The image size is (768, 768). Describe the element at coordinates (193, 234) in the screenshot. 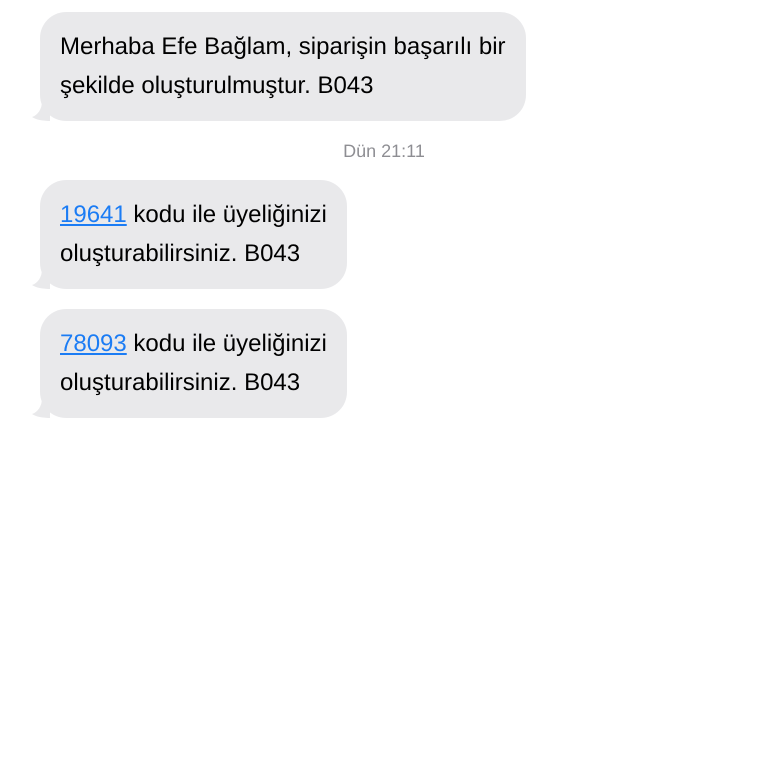

I see `message-text: 19641 kodu ile üyeliğinizi oluşturabilirsiniz. B043` at that location.